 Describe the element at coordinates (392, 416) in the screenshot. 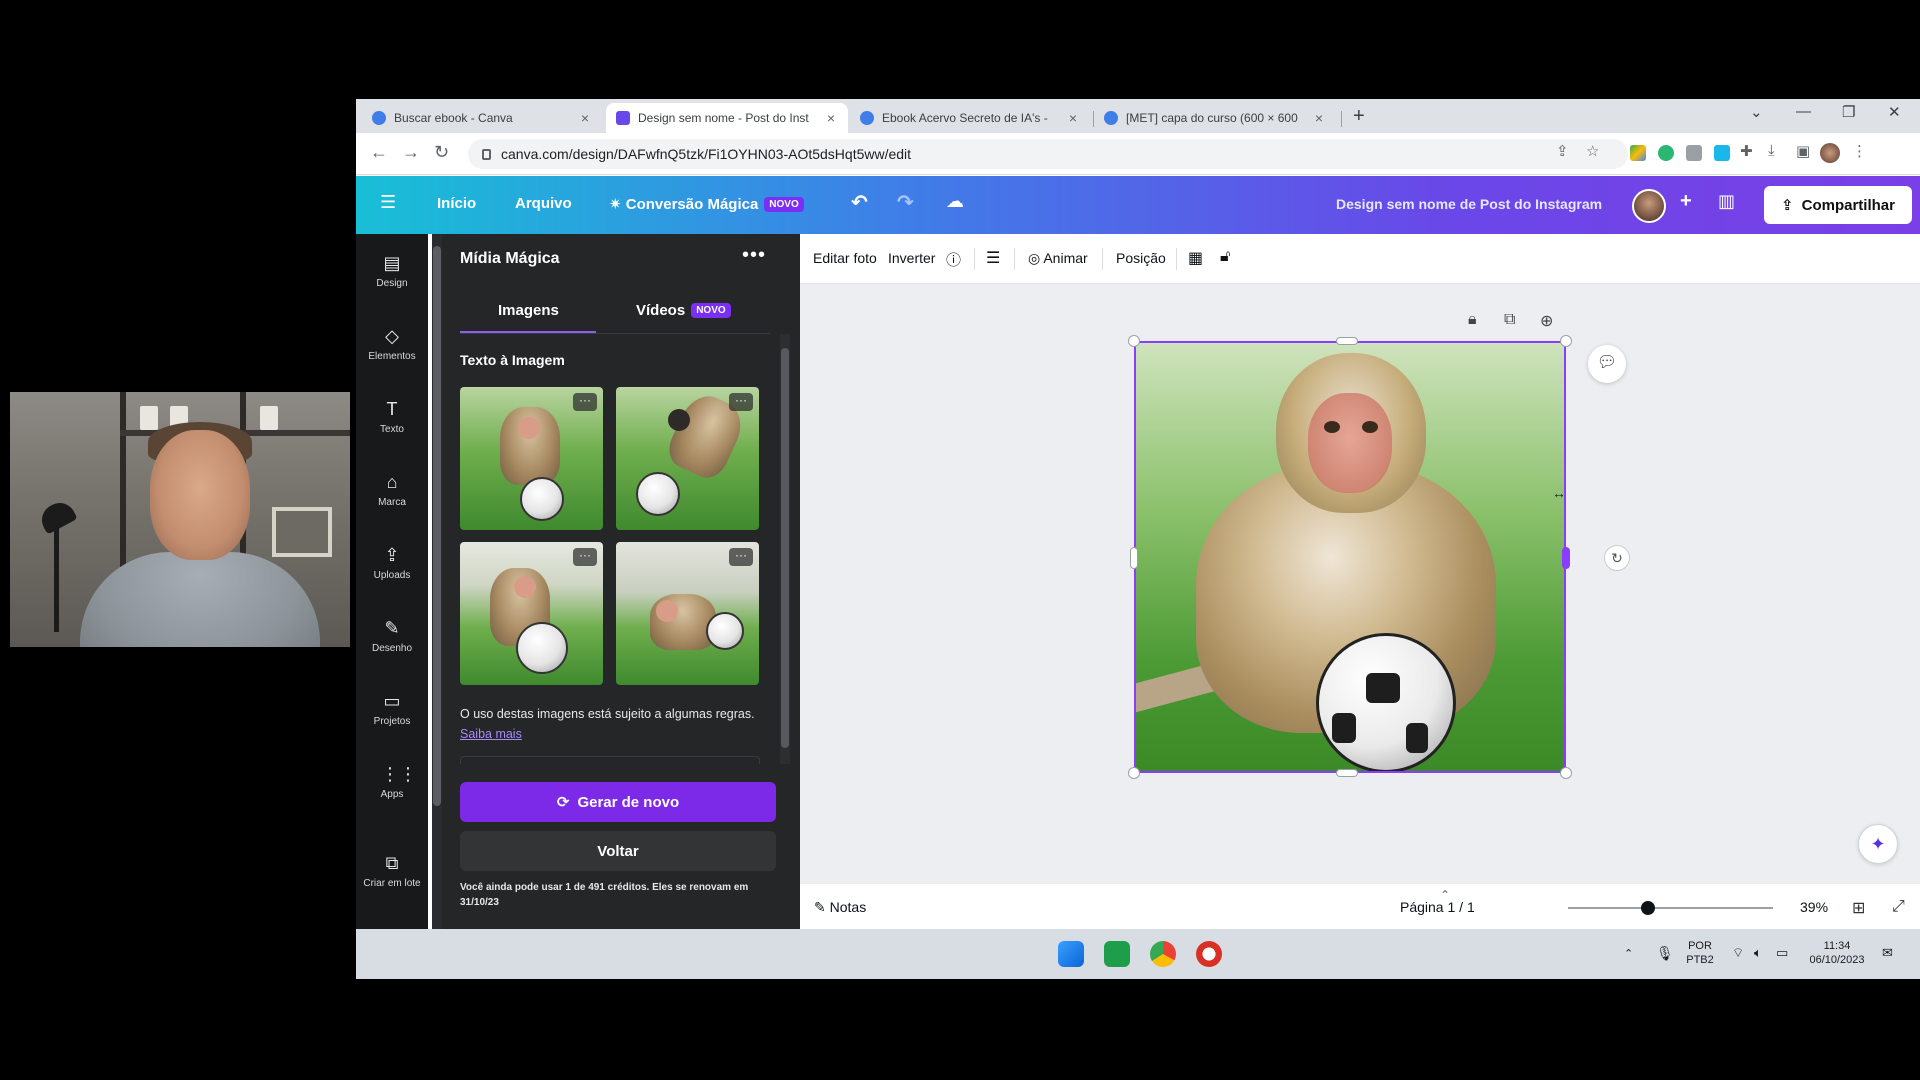

I see `rail-item-texto: T Texto` at that location.